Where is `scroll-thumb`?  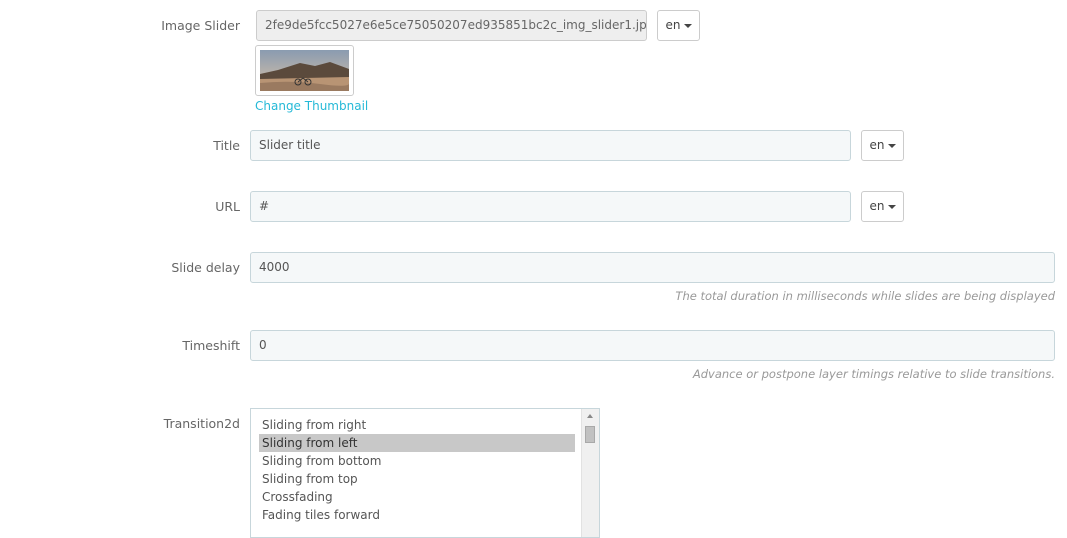
scroll-thumb is located at coordinates (590, 434).